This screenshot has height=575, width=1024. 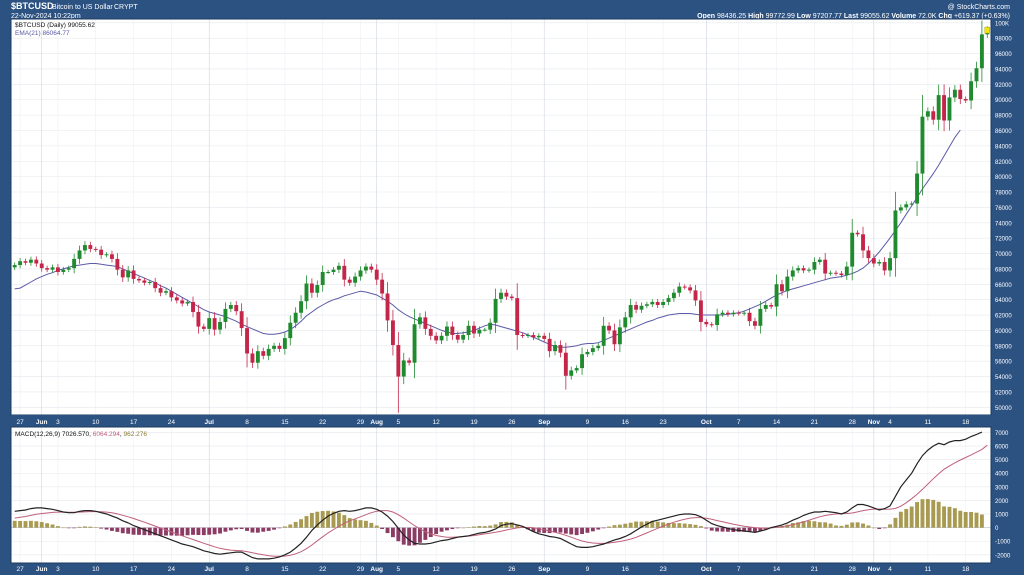 What do you see at coordinates (474, 569) in the screenshot?
I see `date-tick-label: 19` at bounding box center [474, 569].